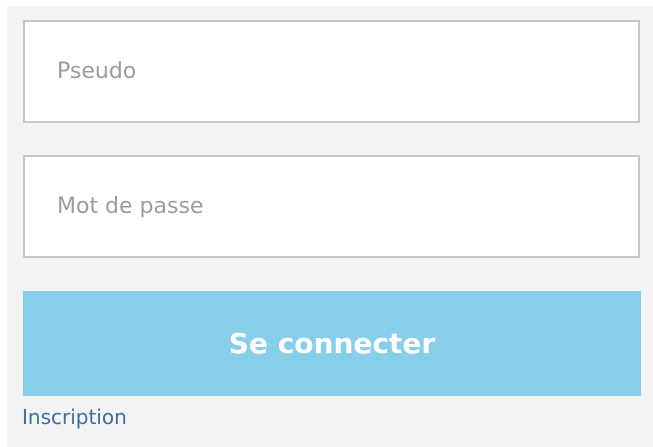 Image resolution: width=653 pixels, height=447 pixels. I want to click on register-link: Inscription, so click(74, 417).